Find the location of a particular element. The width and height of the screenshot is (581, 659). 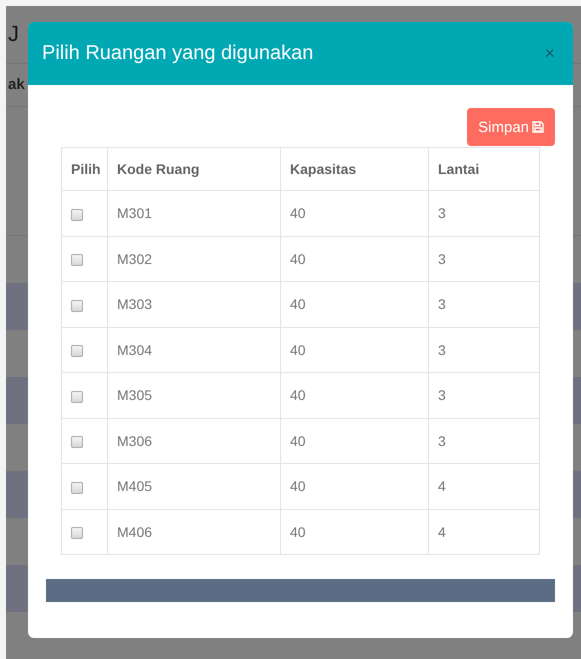

table-cell: M306 is located at coordinates (194, 441).